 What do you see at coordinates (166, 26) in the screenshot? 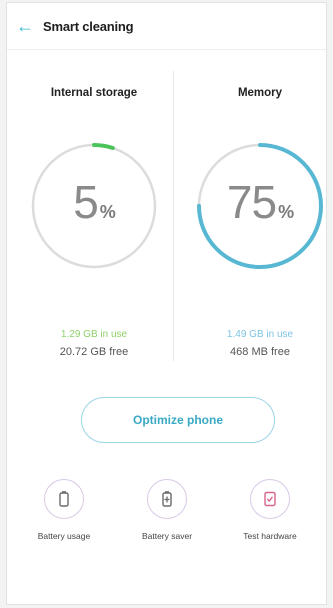
I see `app-bar: ← Smart cleaning` at bounding box center [166, 26].